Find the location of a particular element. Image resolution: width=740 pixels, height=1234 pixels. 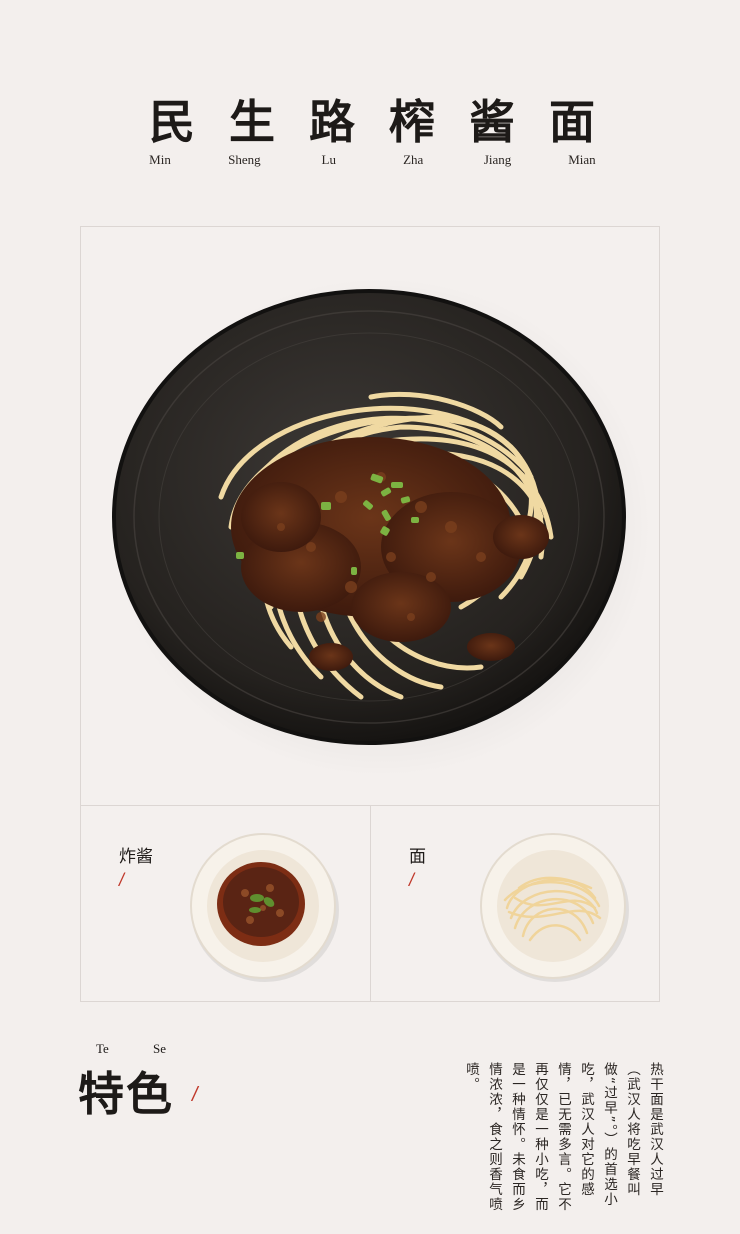

ingredient-label-noodles: 面 is located at coordinates (417, 856).